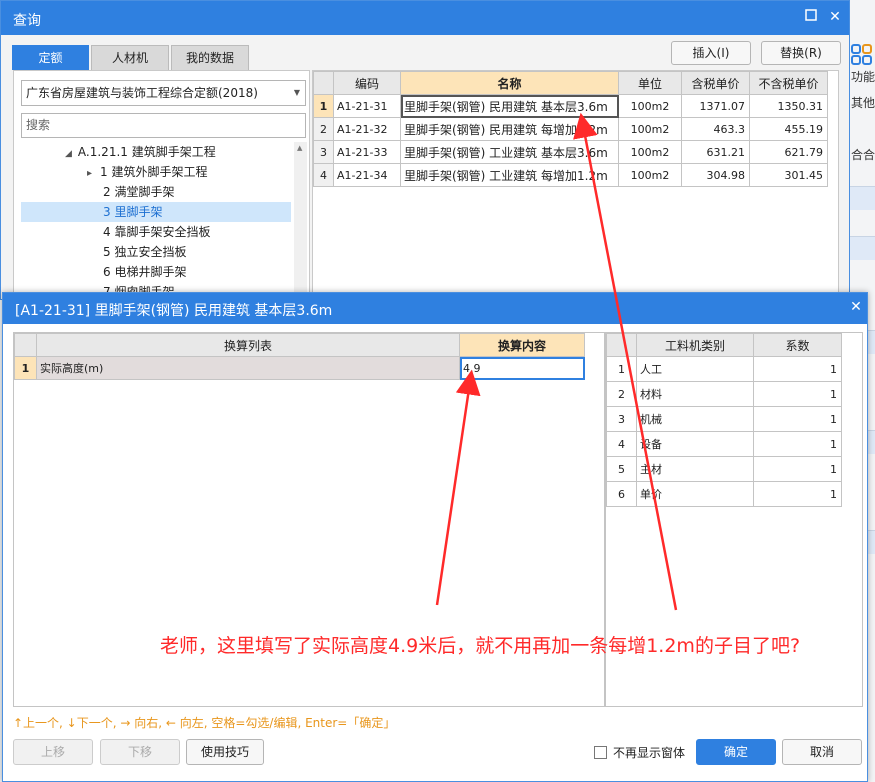 The width and height of the screenshot is (875, 782). Describe the element at coordinates (480, 646) in the screenshot. I see `annotation-text: 老师，这里填写了实际高度4.9米后，就不用再加一条每增1.2m的子目了吧?` at that location.